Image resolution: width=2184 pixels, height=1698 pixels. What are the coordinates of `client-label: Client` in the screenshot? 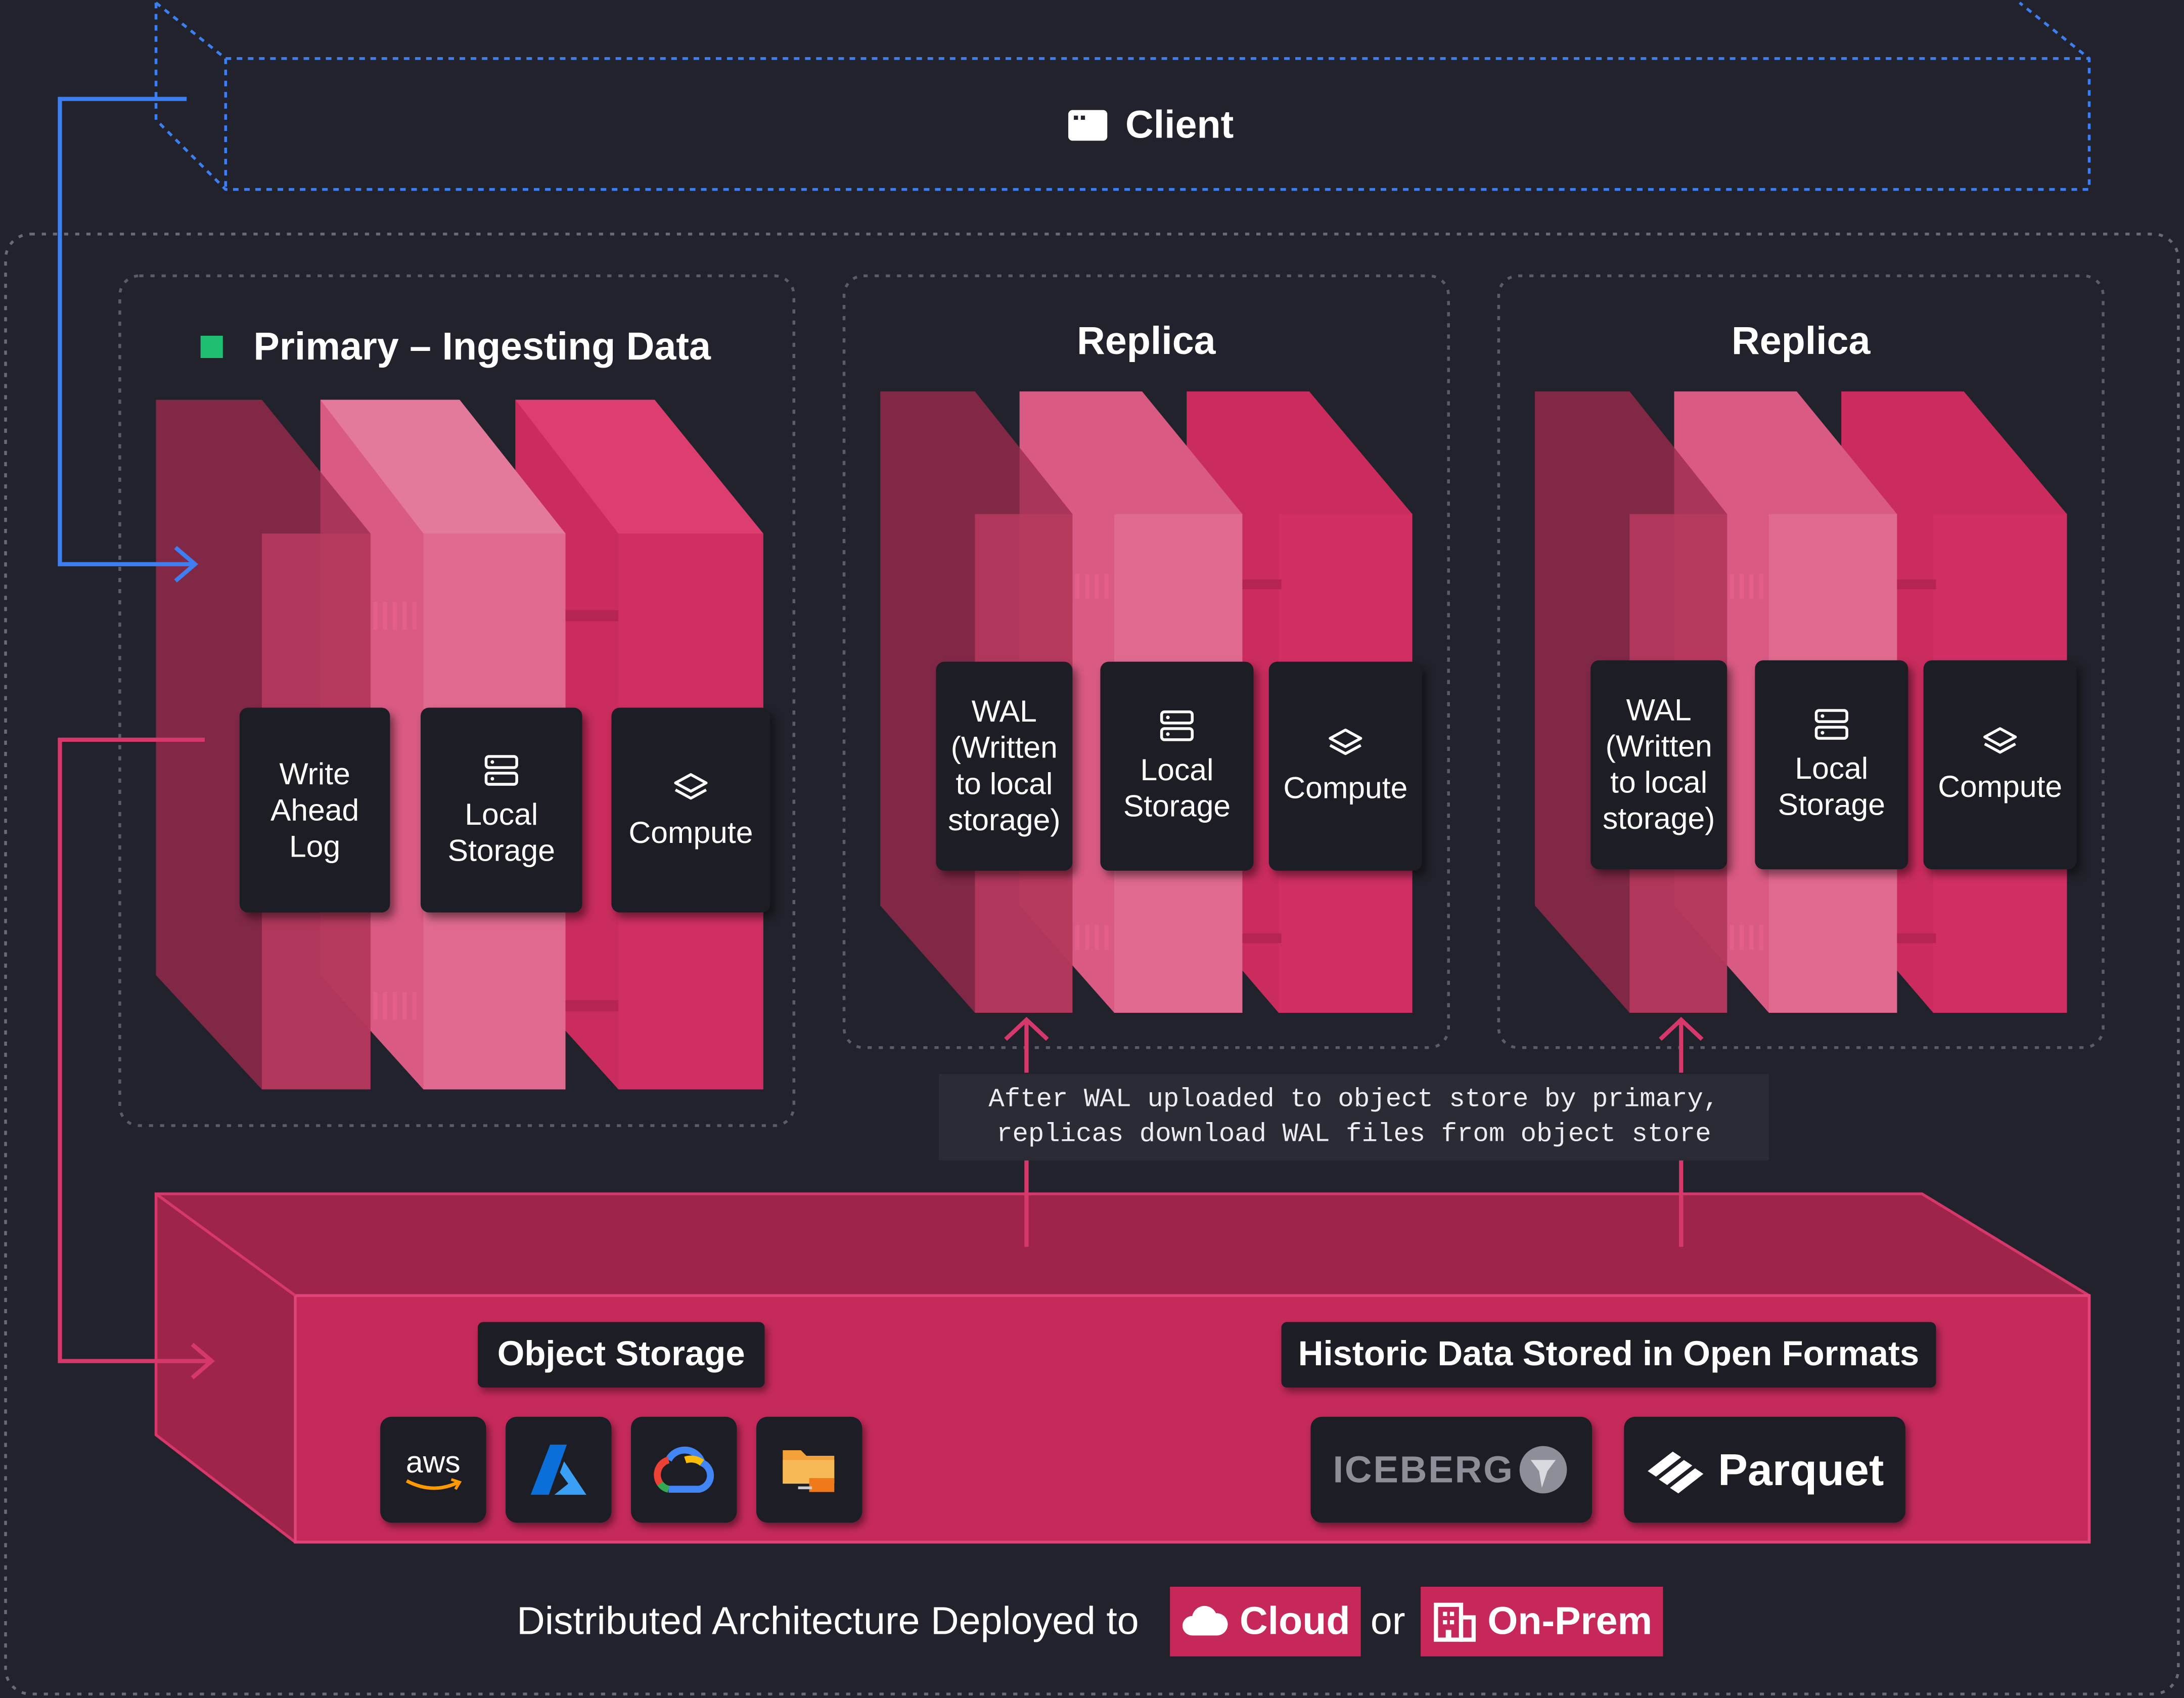 It's located at (1179, 125).